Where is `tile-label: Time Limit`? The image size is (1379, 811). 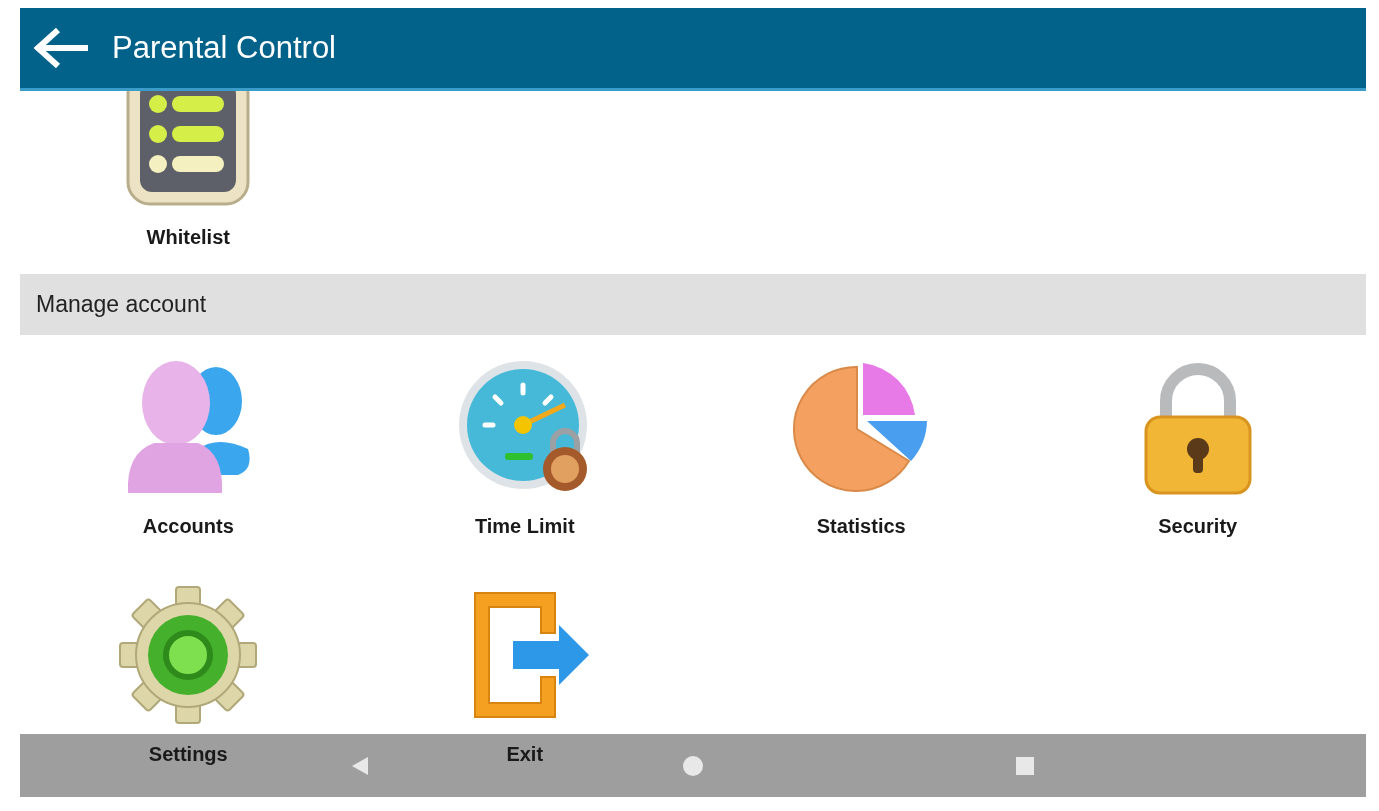
tile-label: Time Limit is located at coordinates (524, 526).